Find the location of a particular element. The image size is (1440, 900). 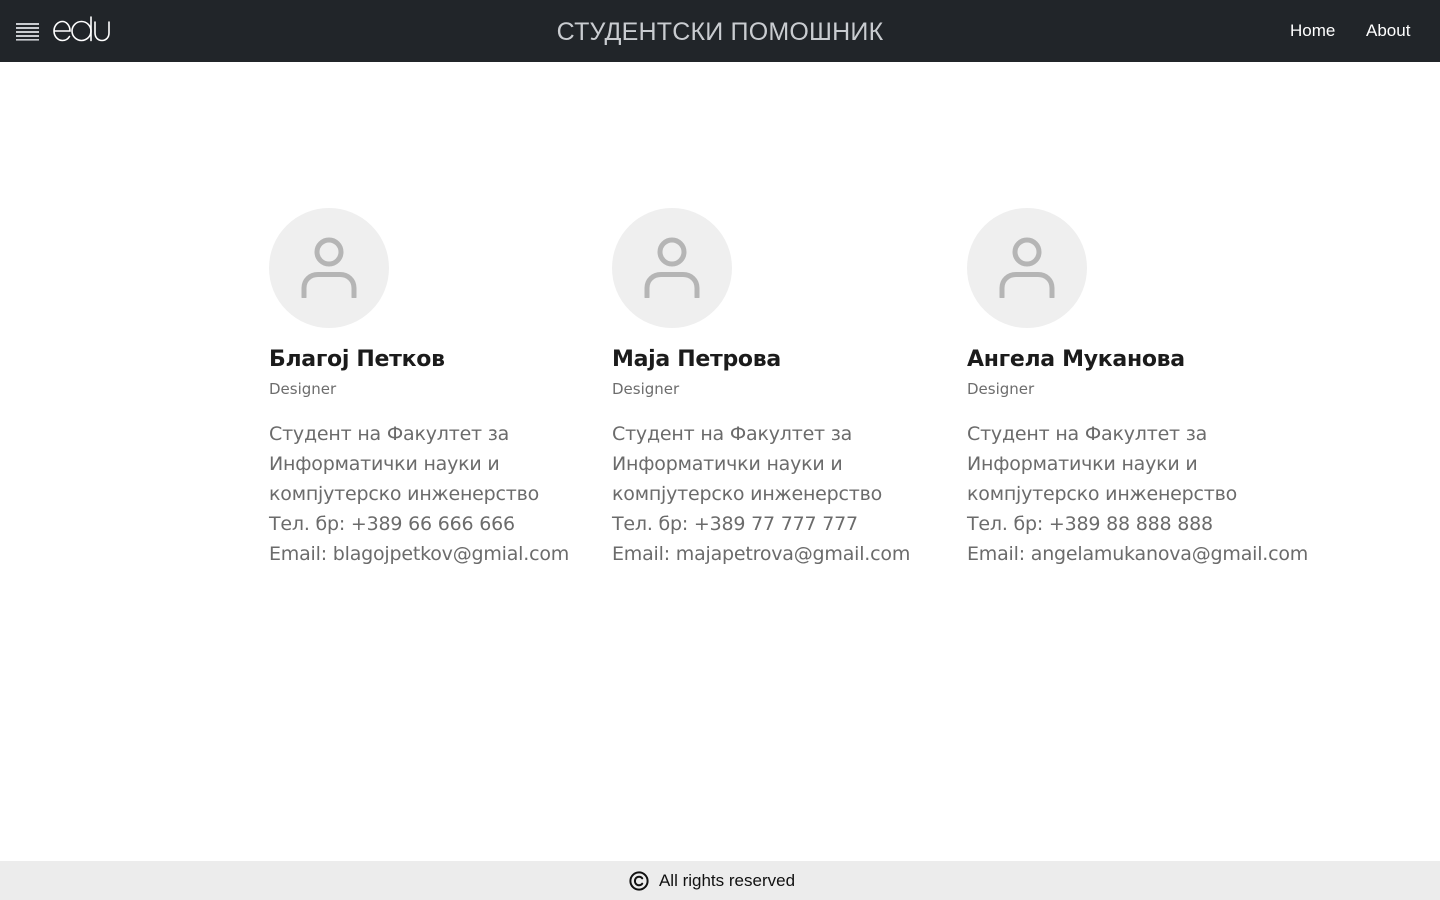

member-name: Маја Петрова is located at coordinates (696, 359).